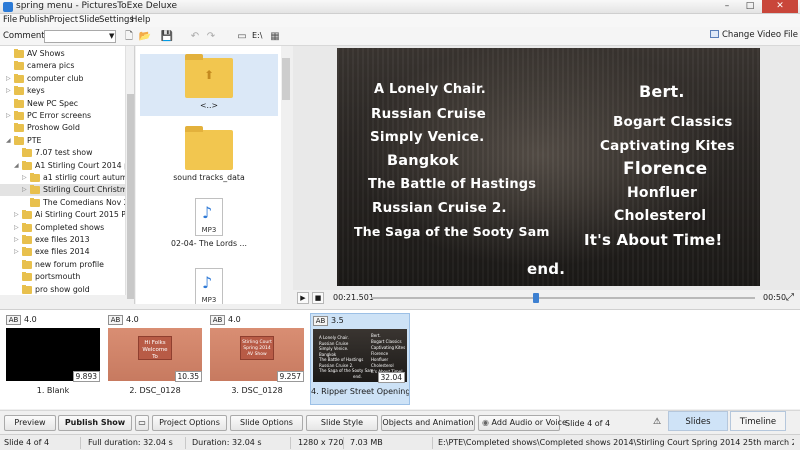 The image size is (800, 450). Describe the element at coordinates (140, 20) in the screenshot. I see `menu-help: Help` at that location.